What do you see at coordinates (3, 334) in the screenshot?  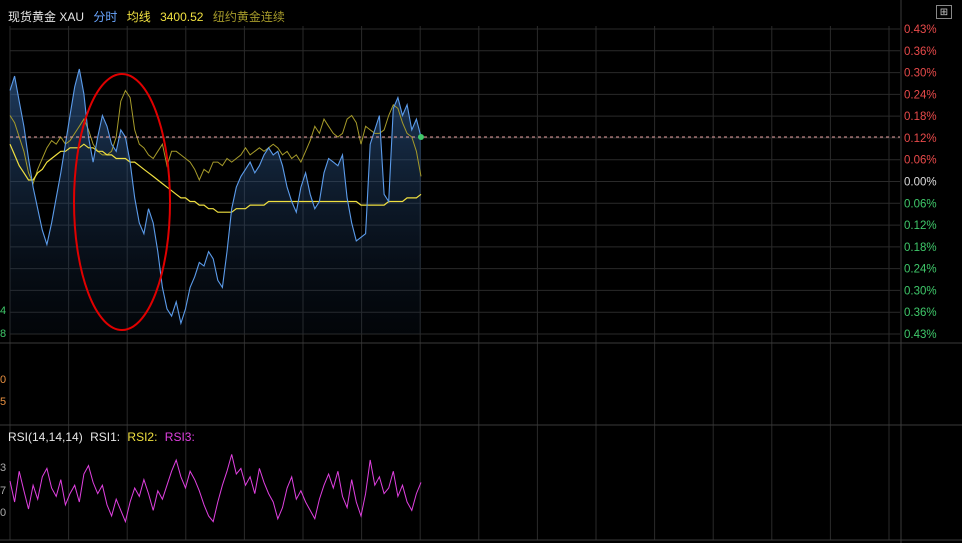 I see `left-axis-fragment: 8` at bounding box center [3, 334].